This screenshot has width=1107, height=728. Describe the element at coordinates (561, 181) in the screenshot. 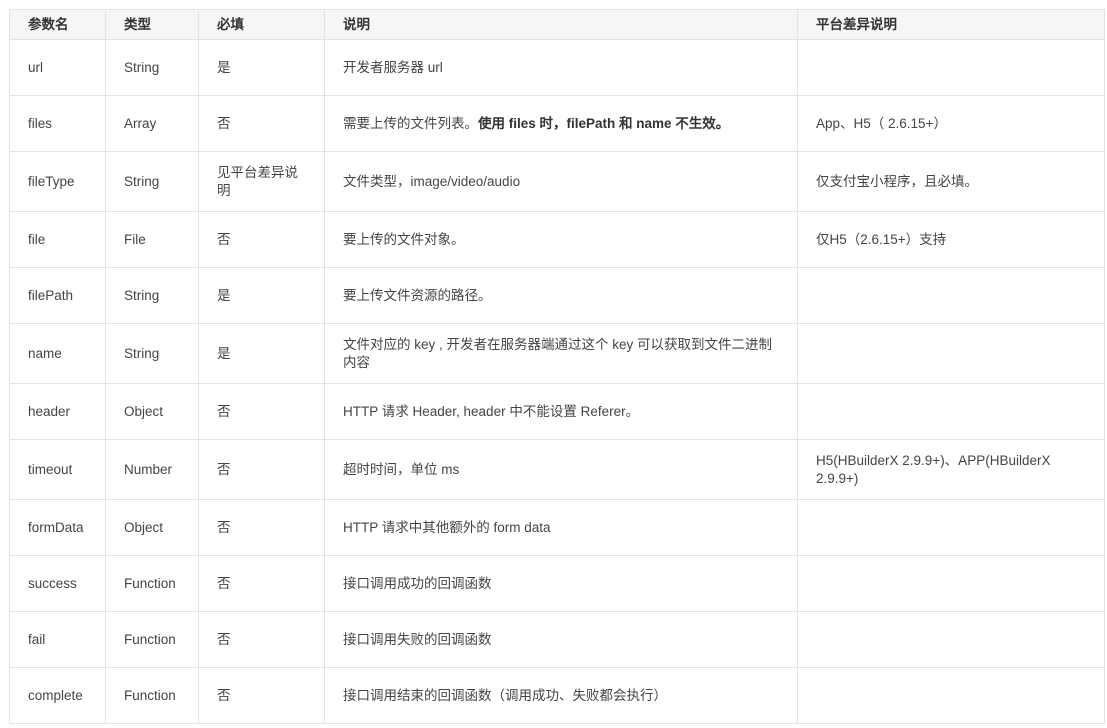

I see `cell-description: 文件类型，image/video/audio` at that location.